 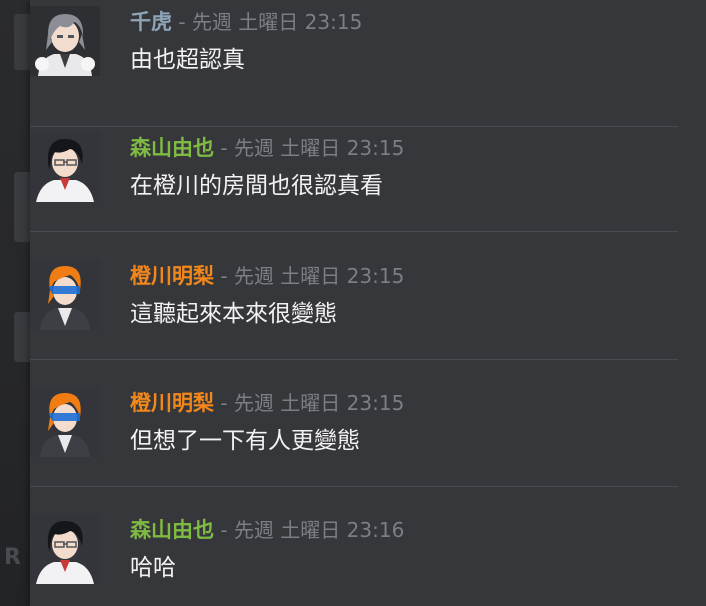 What do you see at coordinates (16, 303) in the screenshot?
I see `background-app-strip: R` at bounding box center [16, 303].